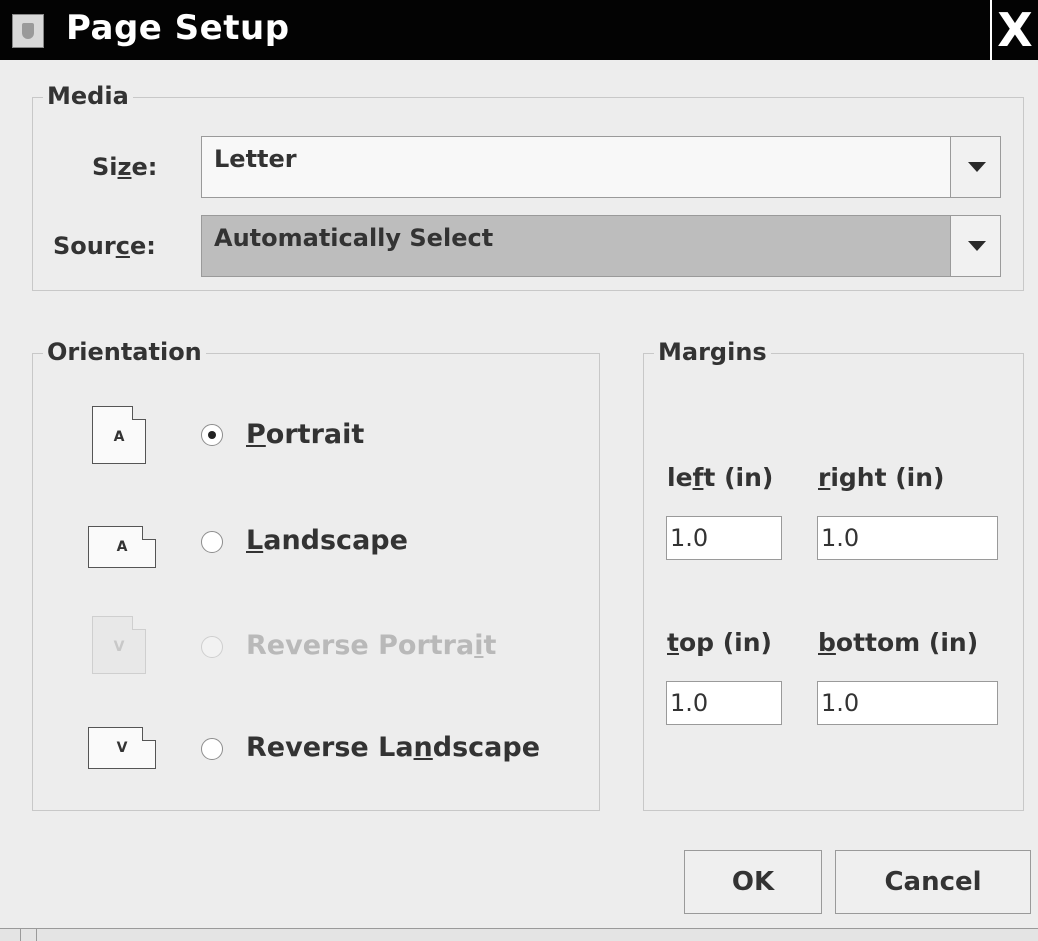  I want to click on source-combo-value: Automatically Select, so click(354, 238).